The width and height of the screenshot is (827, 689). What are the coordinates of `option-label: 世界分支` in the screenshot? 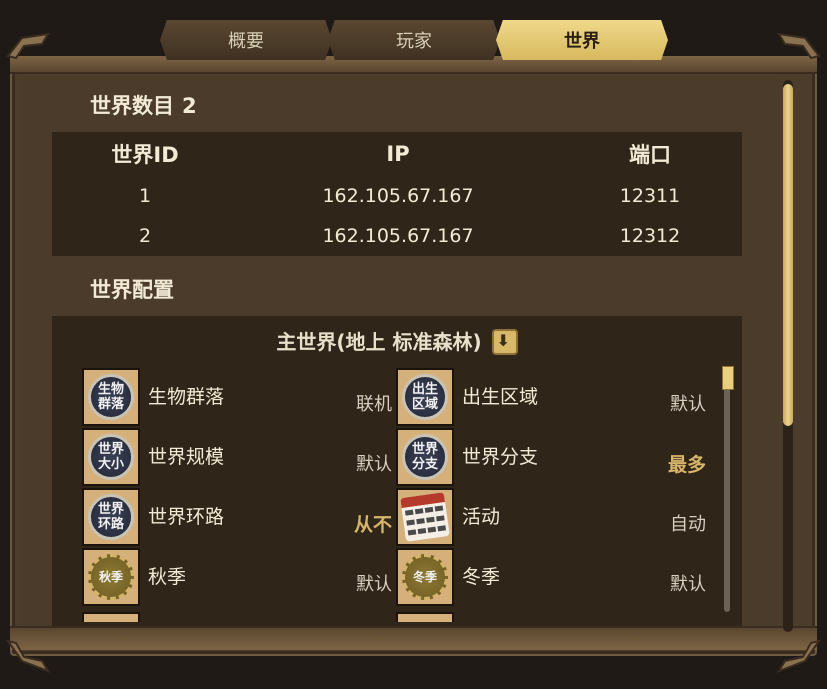 It's located at (500, 457).